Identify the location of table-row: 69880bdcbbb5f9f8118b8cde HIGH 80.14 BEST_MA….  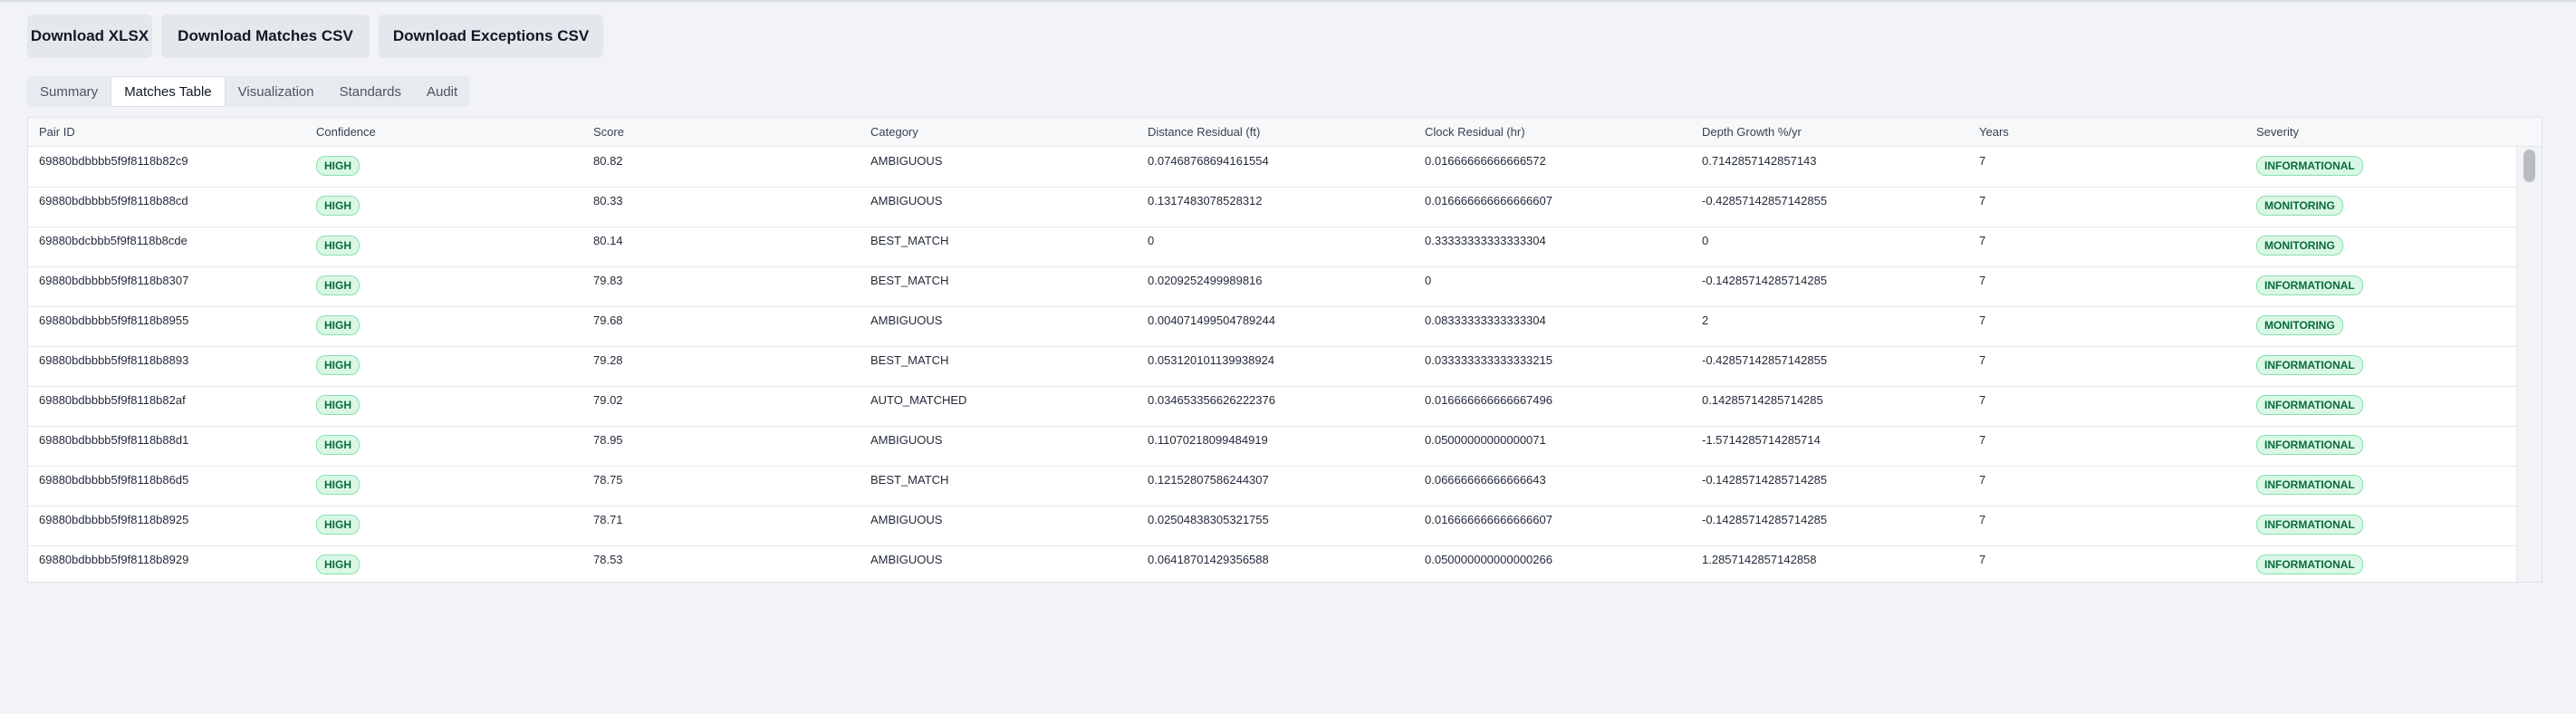
(1272, 247).